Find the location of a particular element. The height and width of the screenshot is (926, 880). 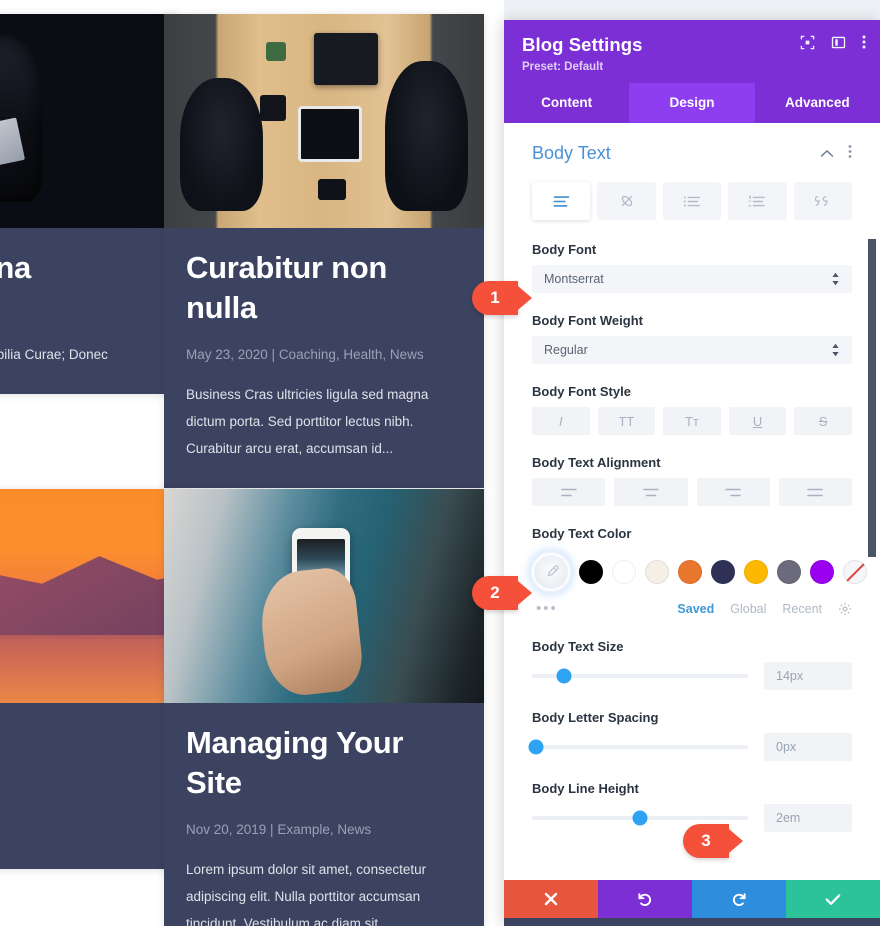

small-caps-icon: Tт is located at coordinates (692, 421).